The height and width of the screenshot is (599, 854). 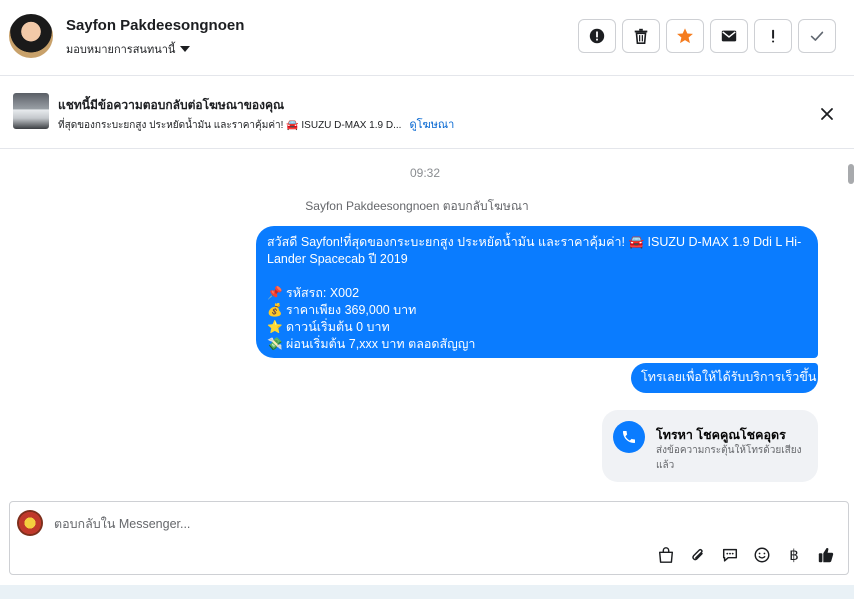 What do you see at coordinates (425, 173) in the screenshot?
I see `message-timestamp: 09:32` at bounding box center [425, 173].